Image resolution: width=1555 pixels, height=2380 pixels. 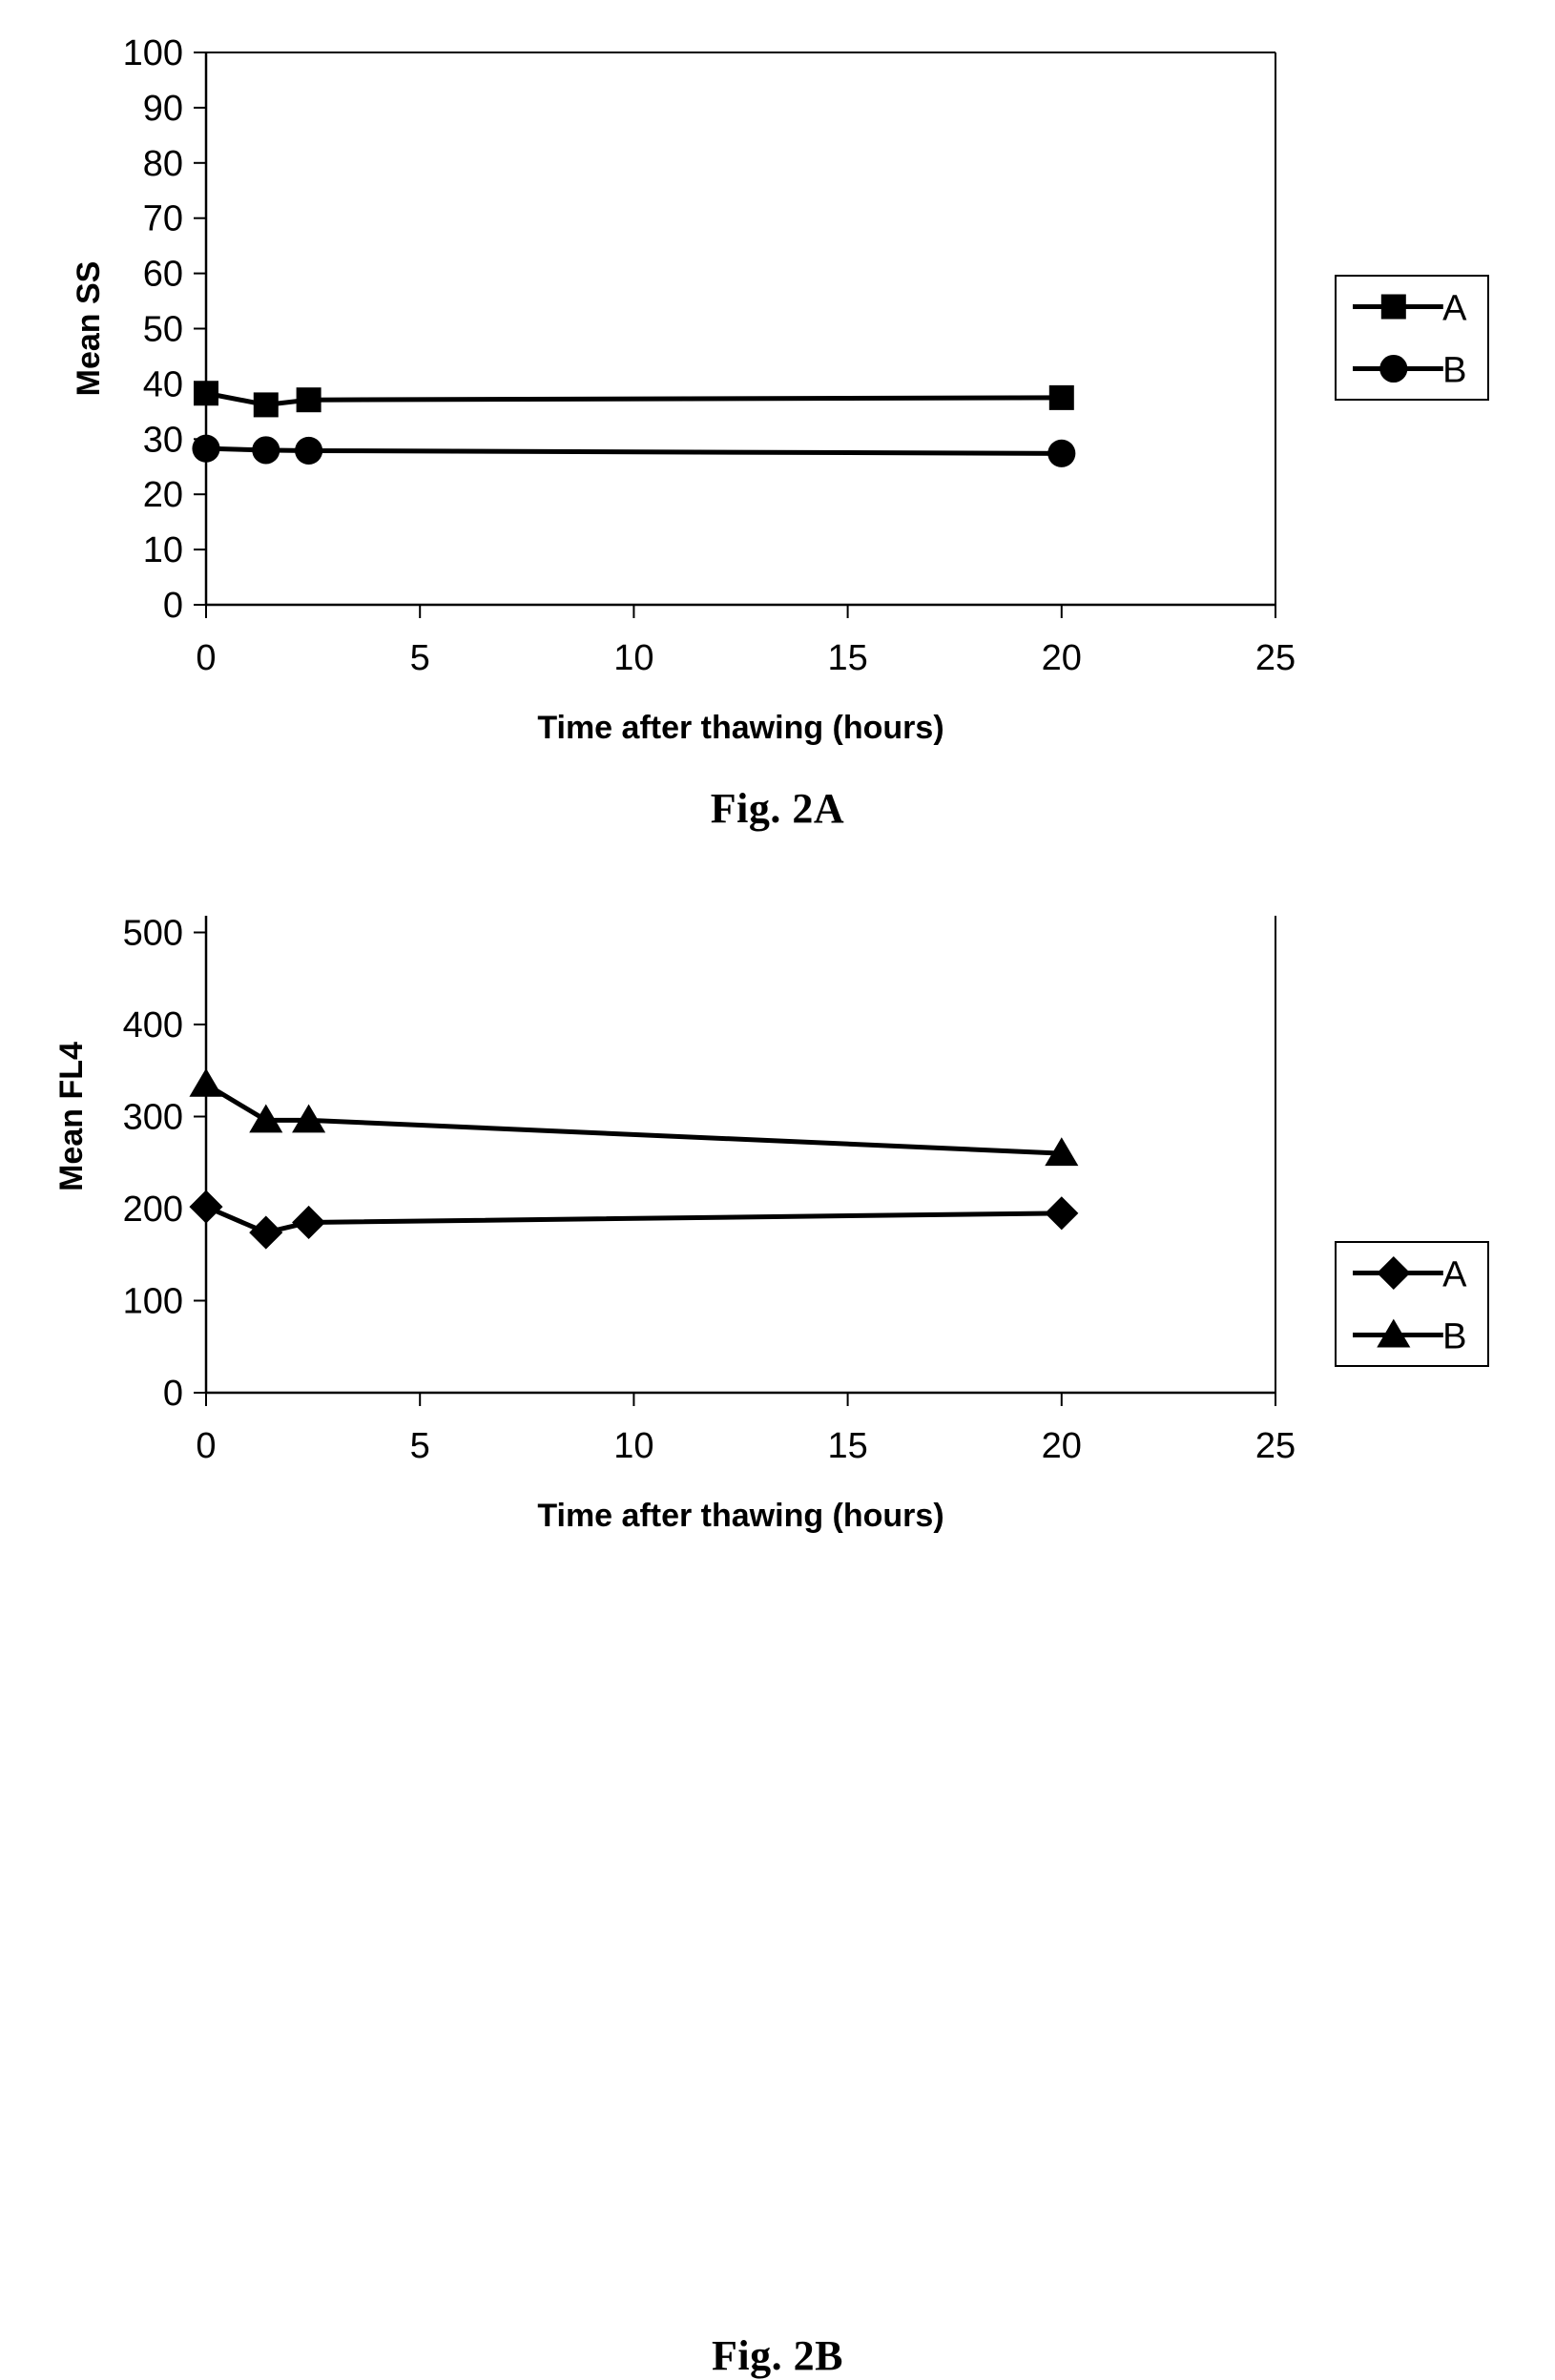 What do you see at coordinates (153, 1118) in the screenshot?
I see `y-axis-tick-label: 300` at bounding box center [153, 1118].